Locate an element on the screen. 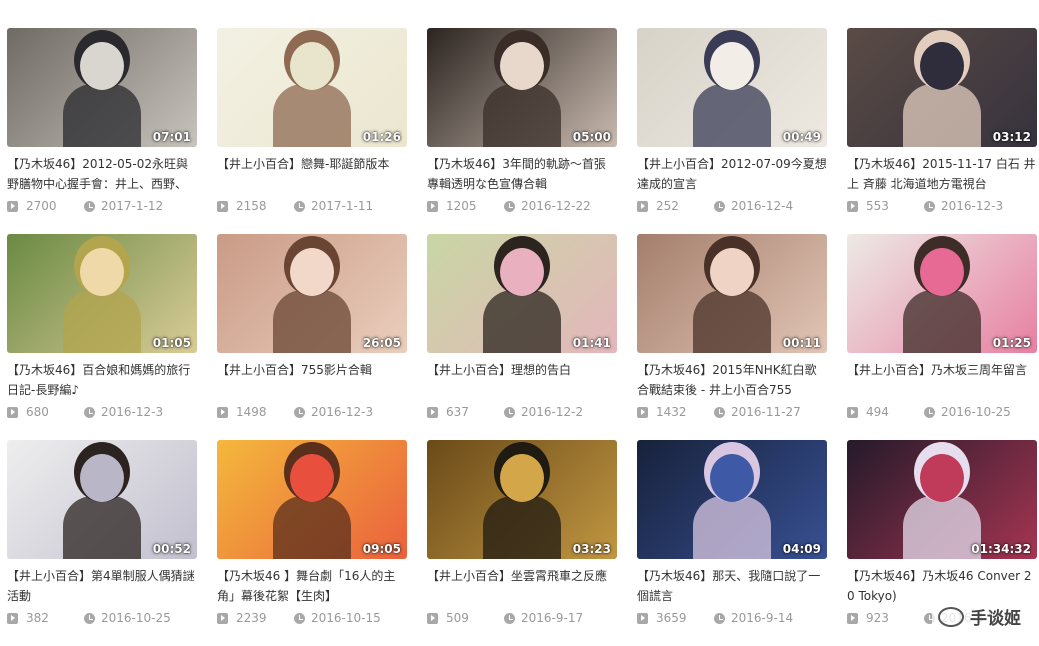 Image resolution: width=1039 pixels, height=646 pixels. video-thumbnail: 00:49 is located at coordinates (732, 87).